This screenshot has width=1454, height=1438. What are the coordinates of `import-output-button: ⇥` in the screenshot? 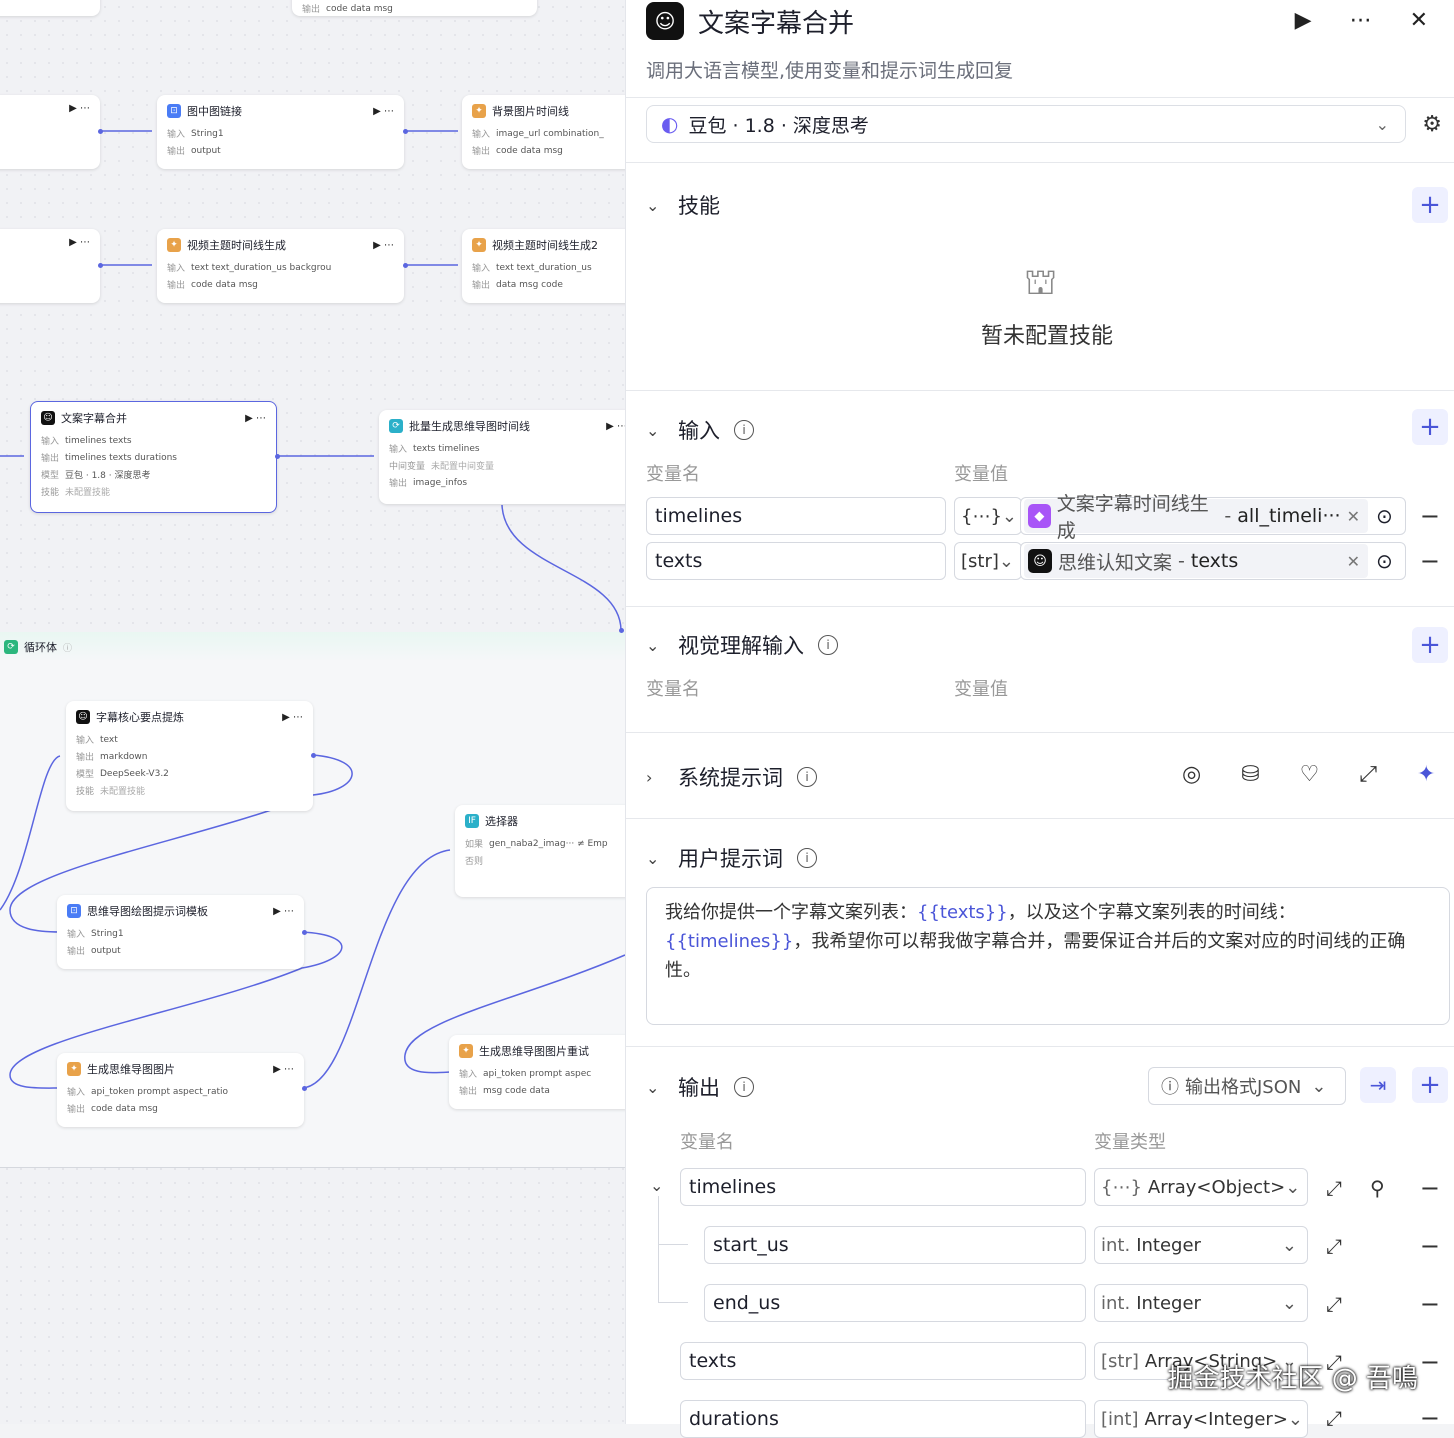 It's located at (1378, 1085).